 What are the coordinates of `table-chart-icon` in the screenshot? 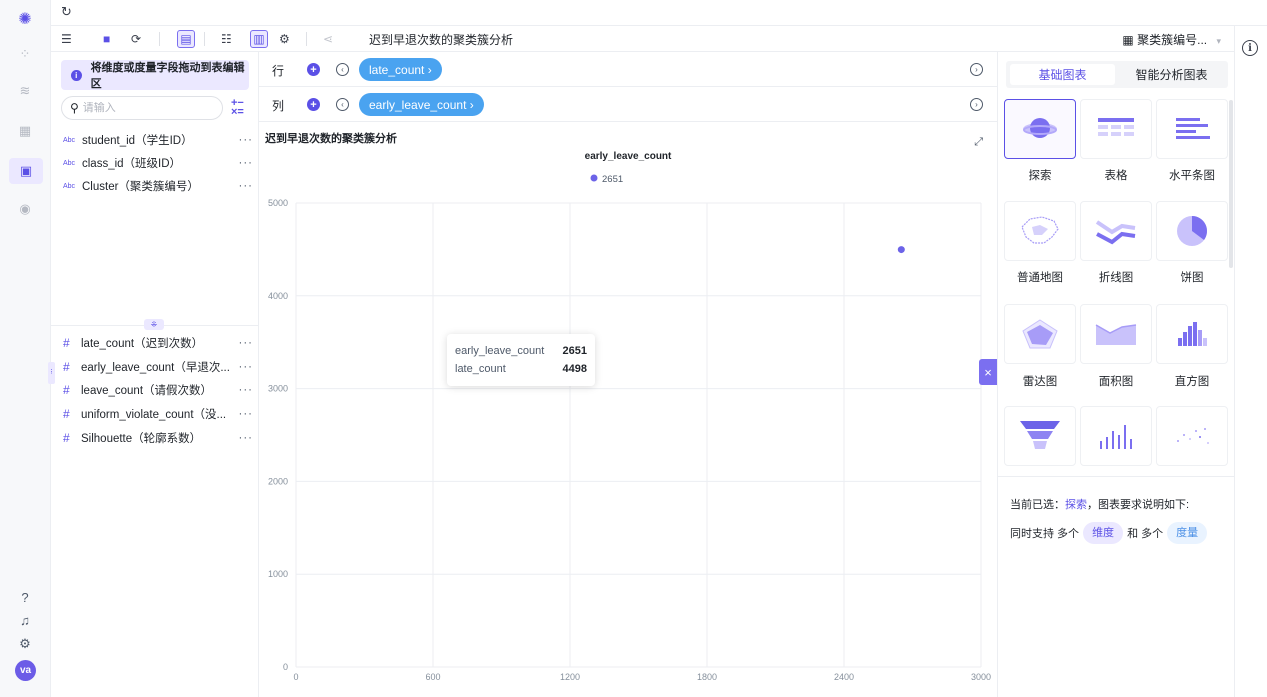 It's located at (1116, 127).